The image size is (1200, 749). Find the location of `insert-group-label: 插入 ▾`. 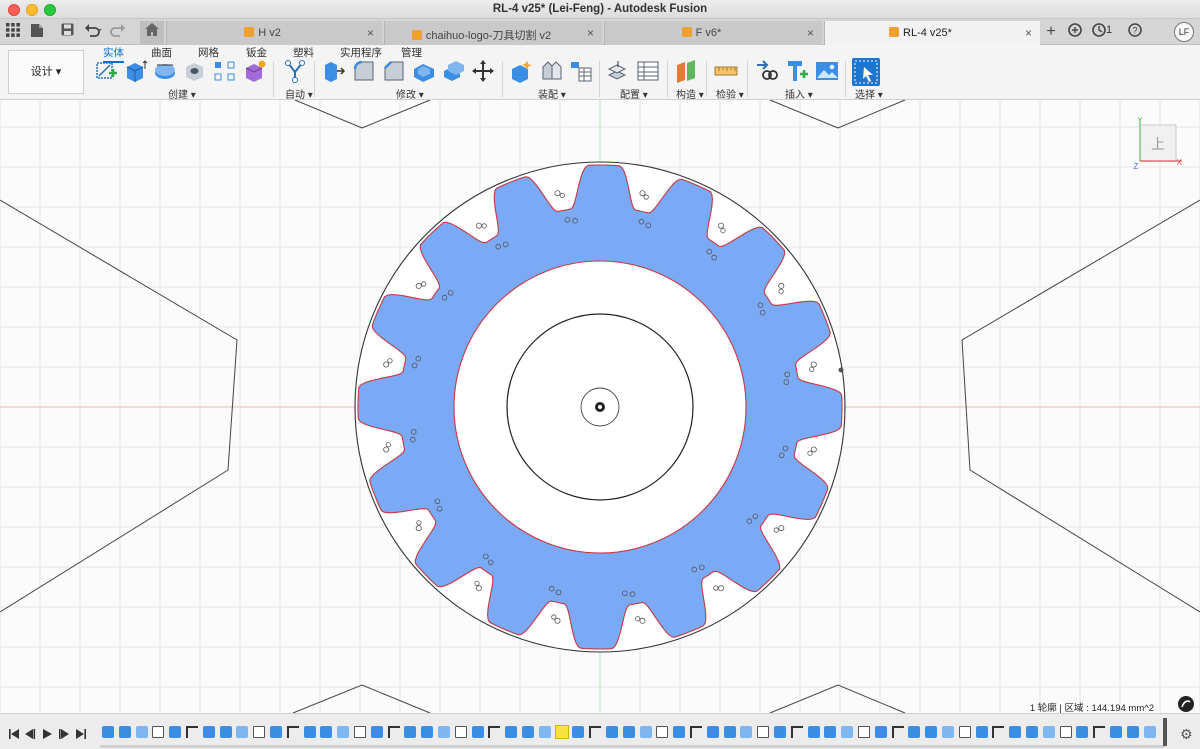

insert-group-label: 插入 ▾ is located at coordinates (799, 93).